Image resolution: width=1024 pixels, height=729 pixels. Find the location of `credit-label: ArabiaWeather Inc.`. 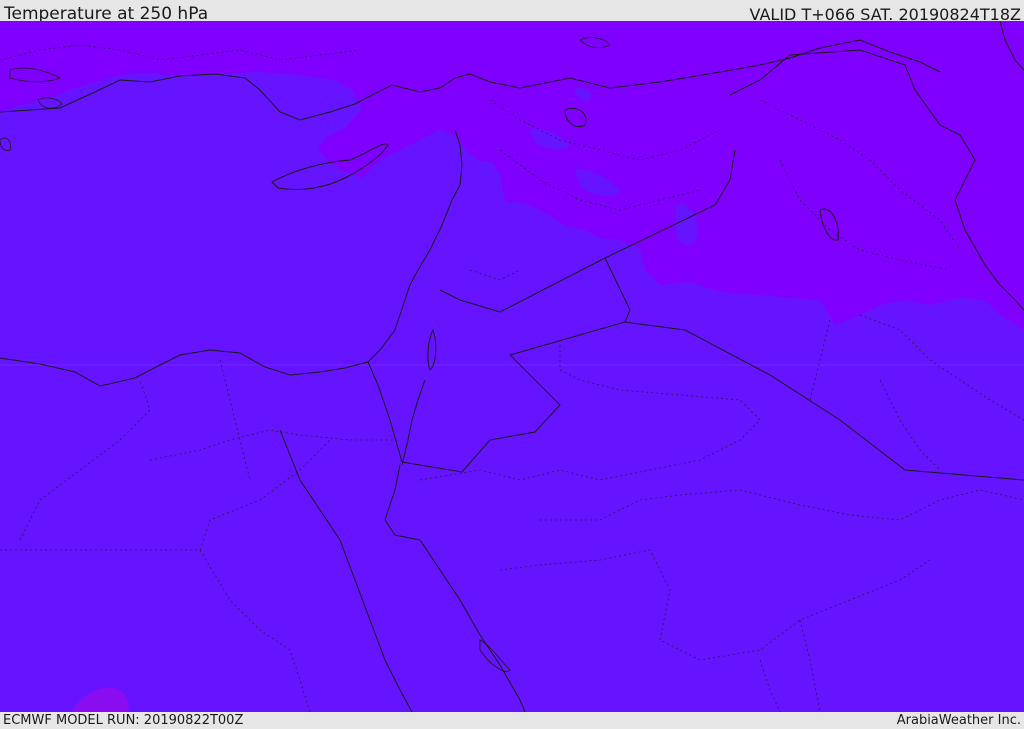

credit-label: ArabiaWeather Inc. is located at coordinates (958, 720).